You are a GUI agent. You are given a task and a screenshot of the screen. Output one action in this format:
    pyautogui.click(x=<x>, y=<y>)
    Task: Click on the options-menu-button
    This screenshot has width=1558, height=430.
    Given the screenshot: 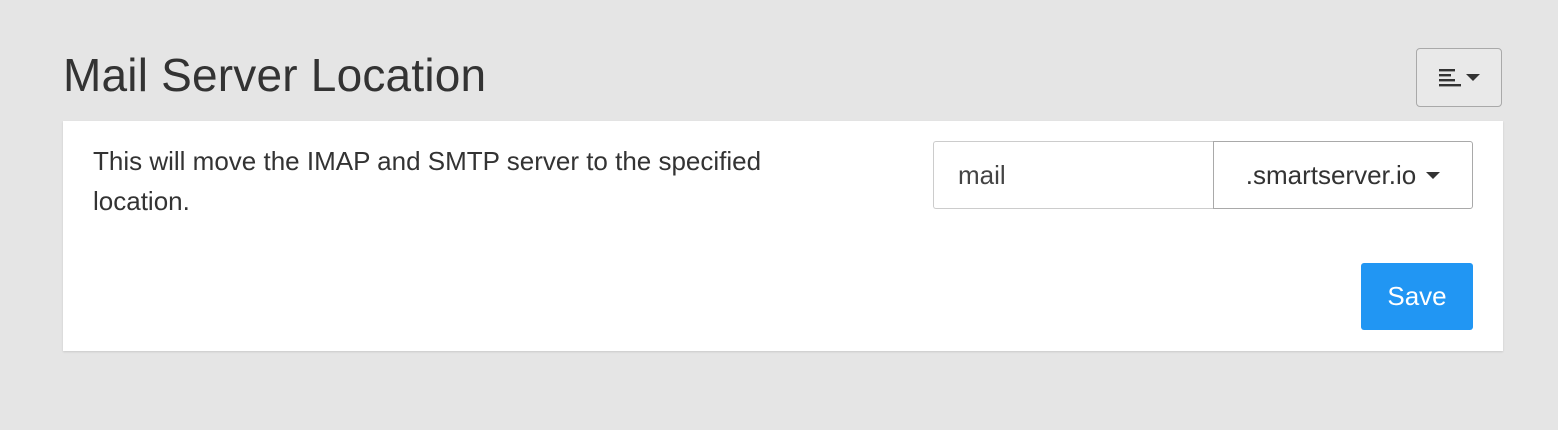 What is the action you would take?
    pyautogui.click(x=1459, y=77)
    